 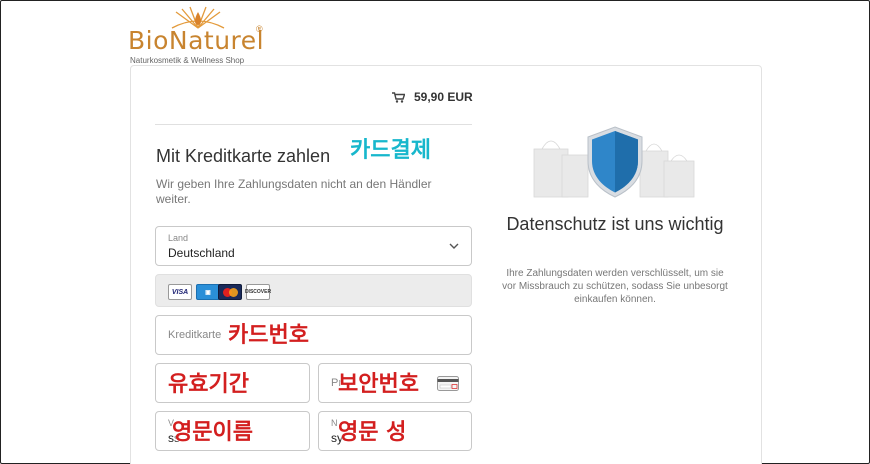 I want to click on registered-mark: ®, so click(x=259, y=29).